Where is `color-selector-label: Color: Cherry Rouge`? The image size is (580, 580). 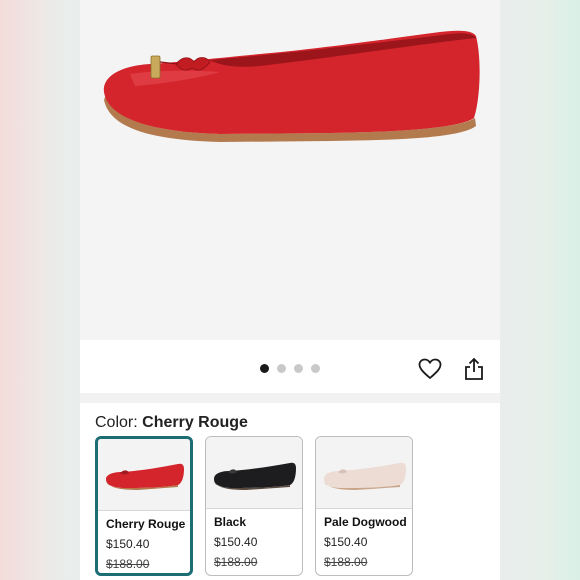
color-selector-label: Color: Cherry Rouge is located at coordinates (171, 423).